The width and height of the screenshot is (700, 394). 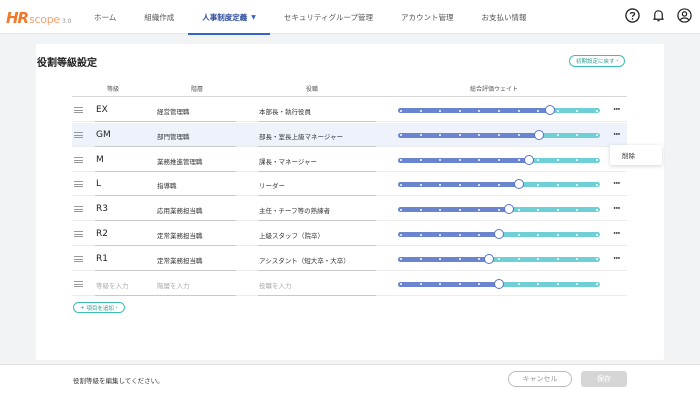 What do you see at coordinates (102, 259) in the screenshot?
I see `grade-input: R1` at bounding box center [102, 259].